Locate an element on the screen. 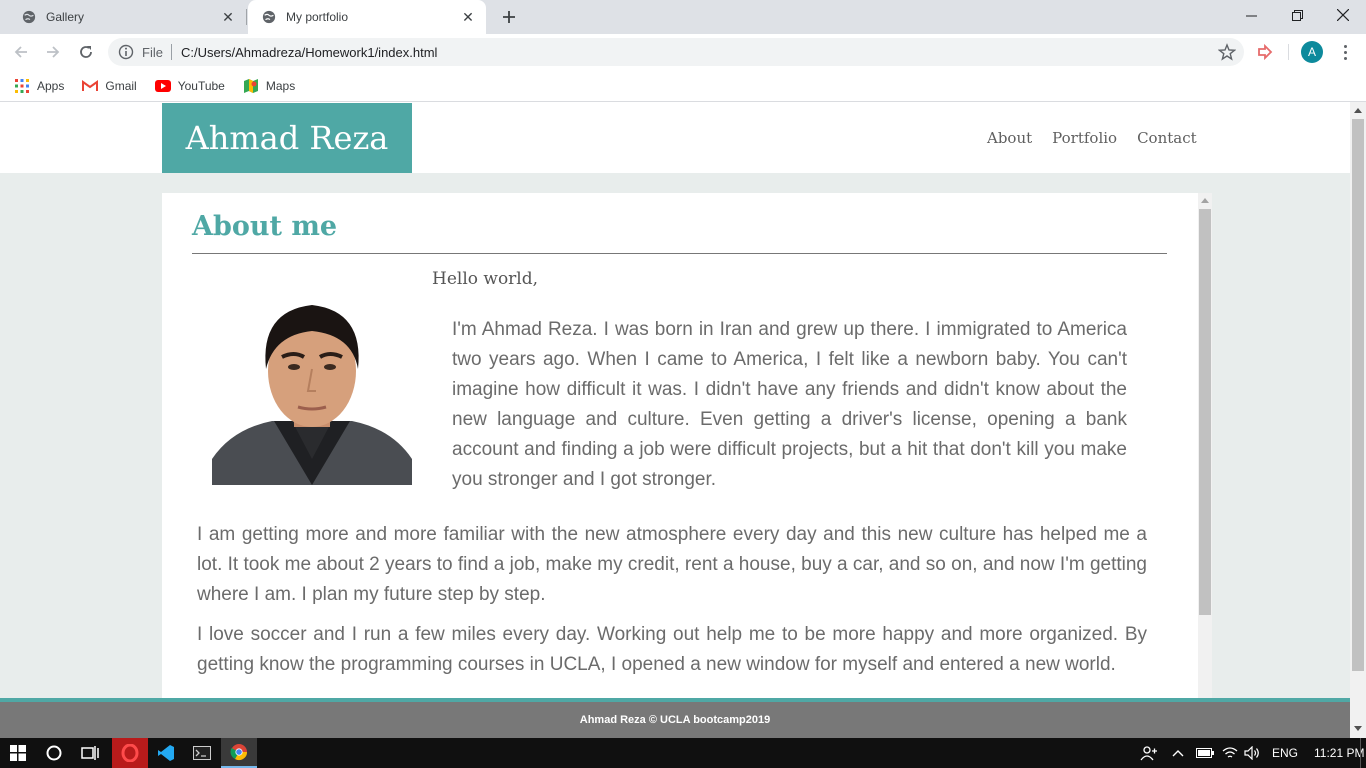 Image resolution: width=1366 pixels, height=768 pixels. system-tray: ENG 11:21 PM is located at coordinates (1252, 753).